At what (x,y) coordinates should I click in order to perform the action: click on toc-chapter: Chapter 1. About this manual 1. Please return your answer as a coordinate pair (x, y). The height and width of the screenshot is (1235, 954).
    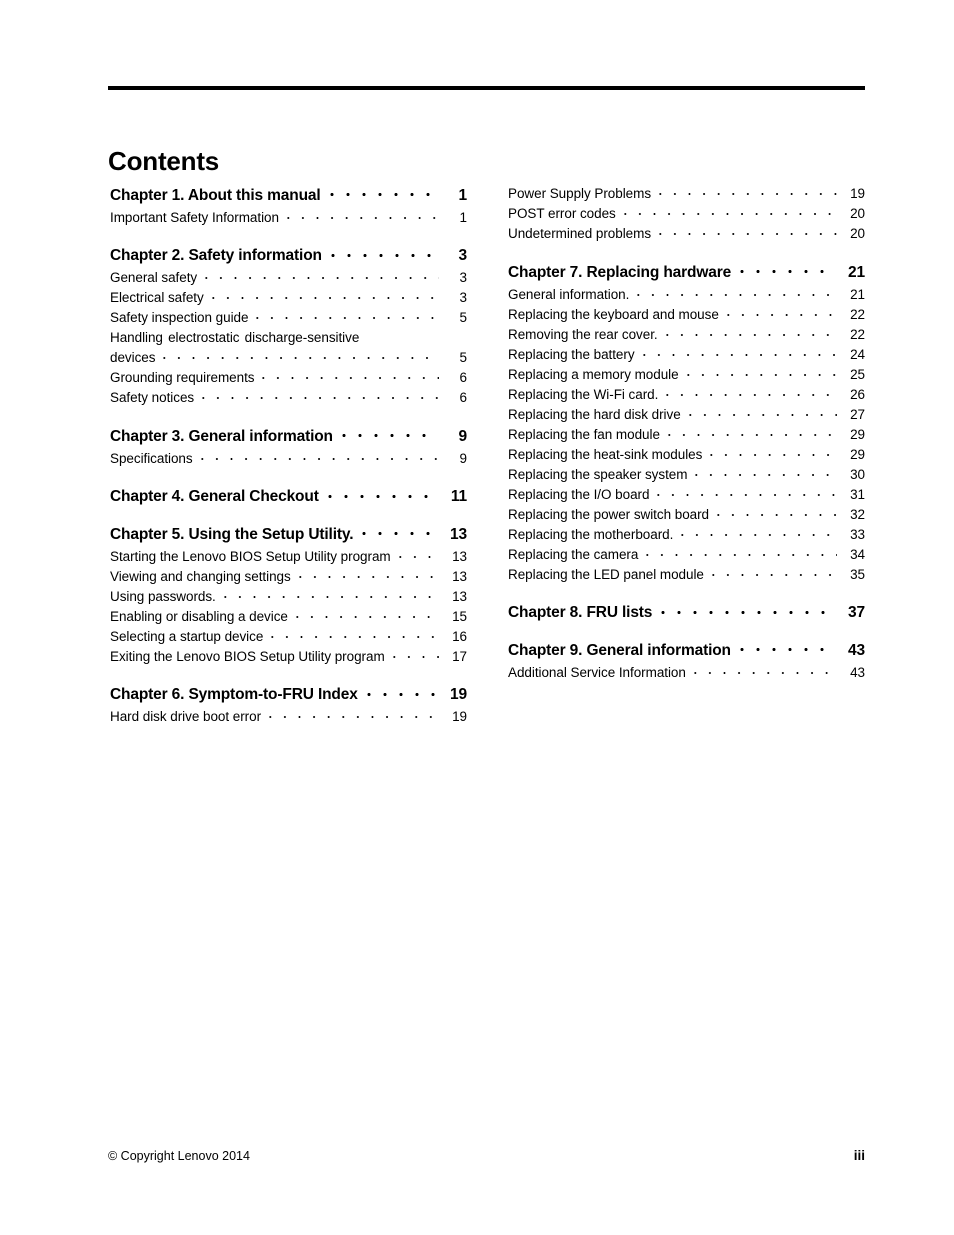
    Looking at the image, I should click on (288, 194).